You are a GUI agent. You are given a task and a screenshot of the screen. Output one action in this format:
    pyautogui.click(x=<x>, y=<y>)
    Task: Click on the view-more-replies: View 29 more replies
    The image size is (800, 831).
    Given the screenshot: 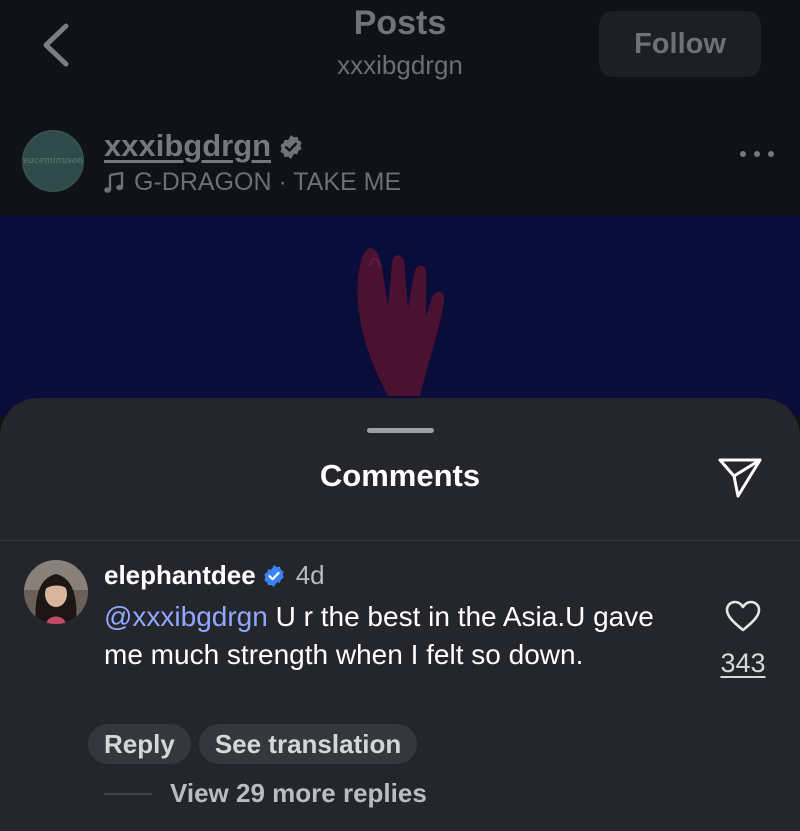 What is the action you would take?
    pyautogui.click(x=265, y=793)
    